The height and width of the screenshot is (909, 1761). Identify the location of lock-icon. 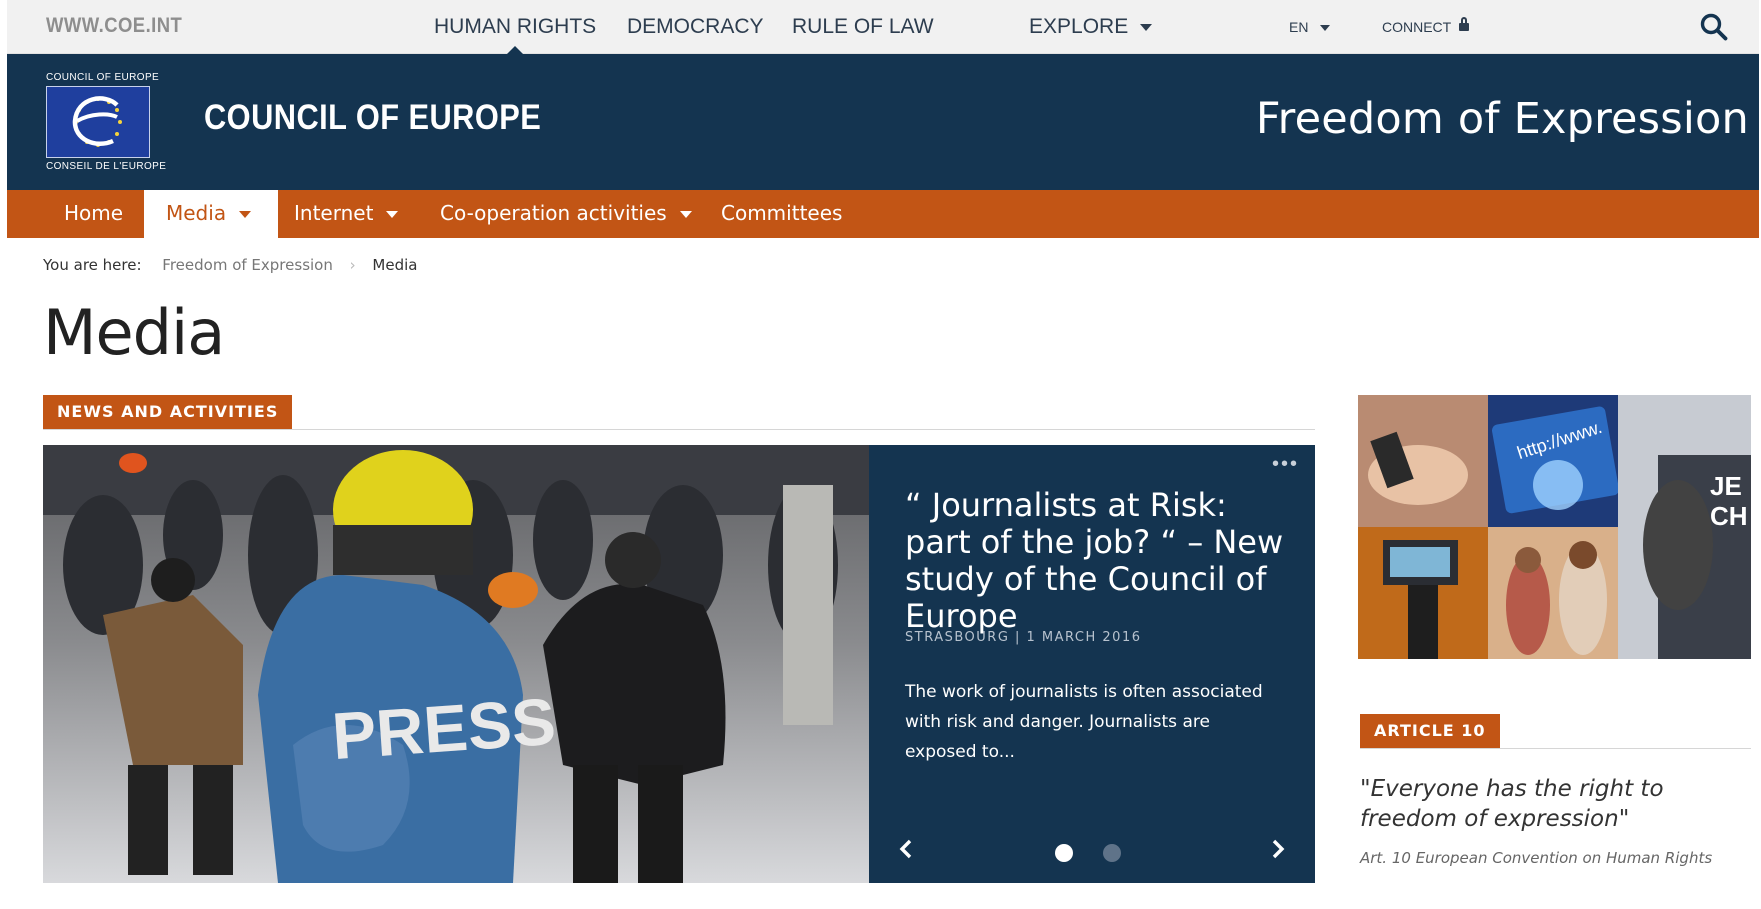
(1464, 24).